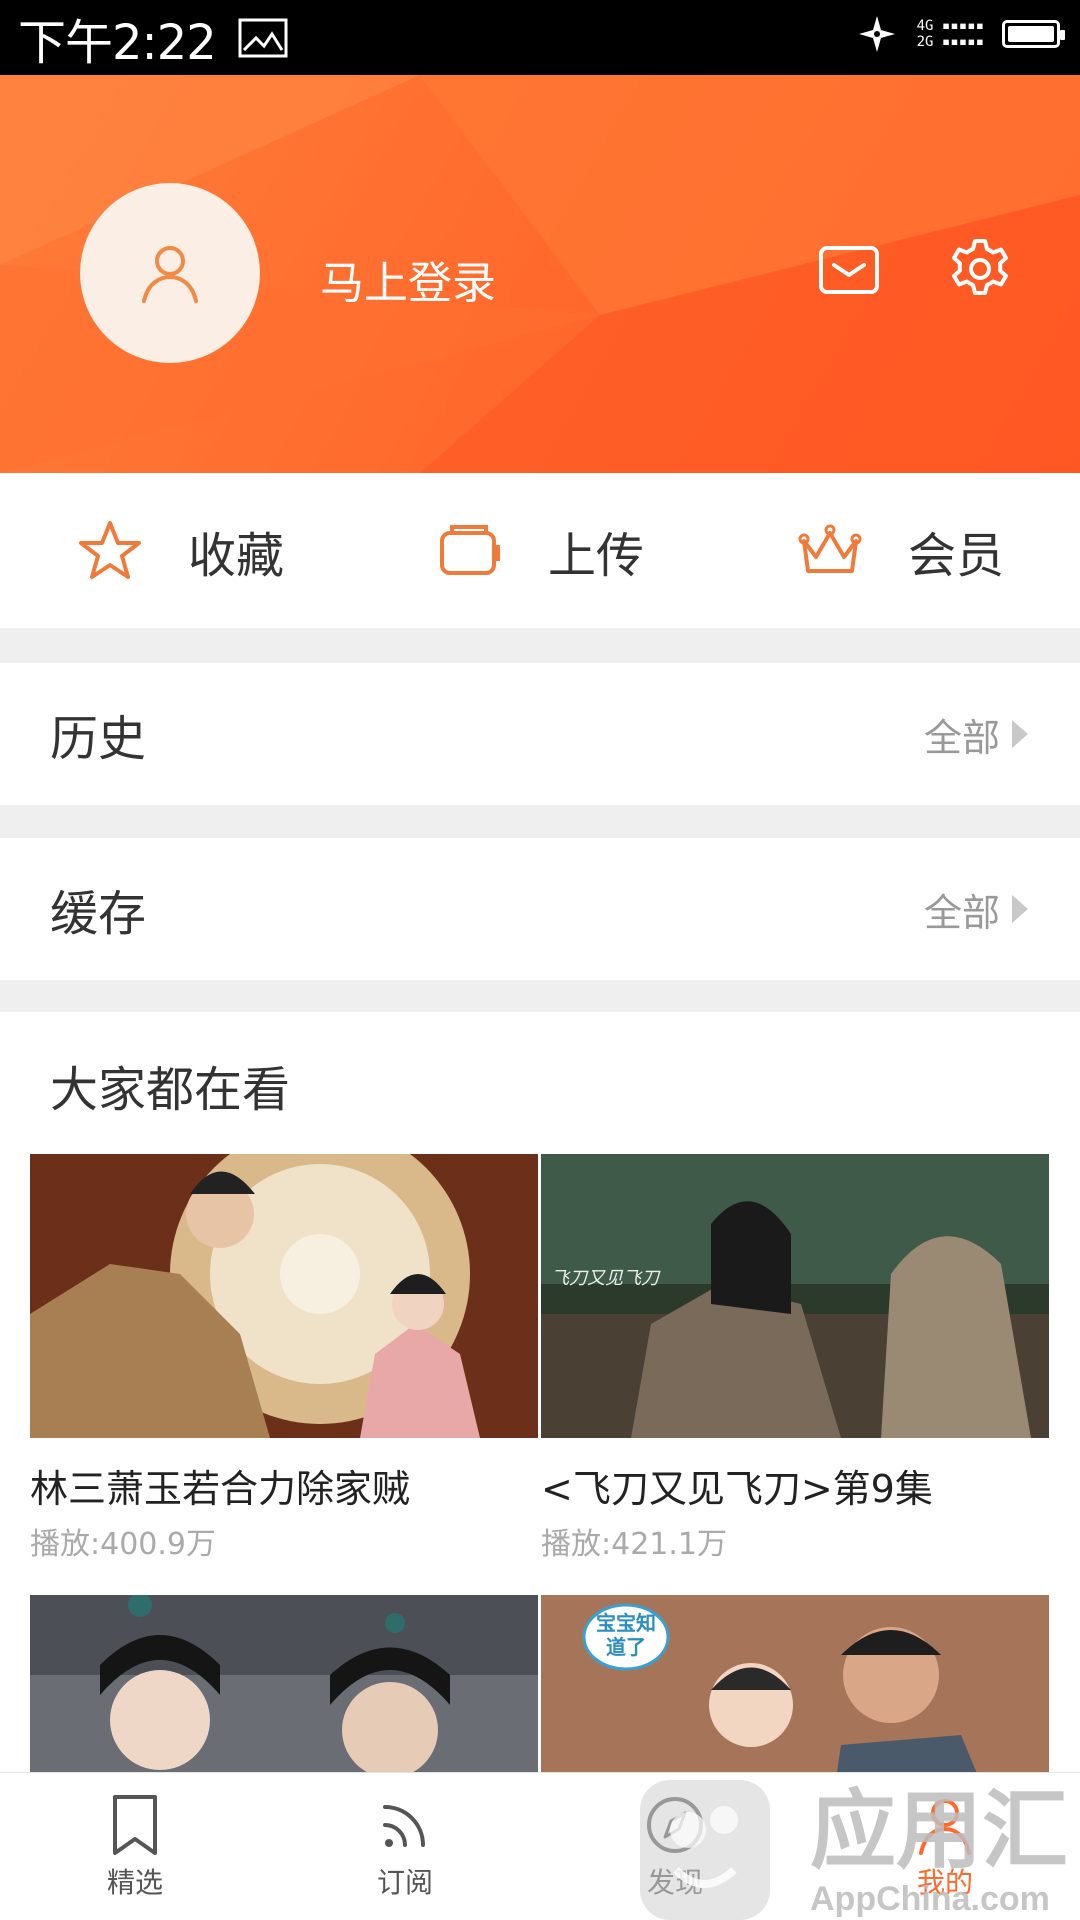  I want to click on messages-button, so click(849, 270).